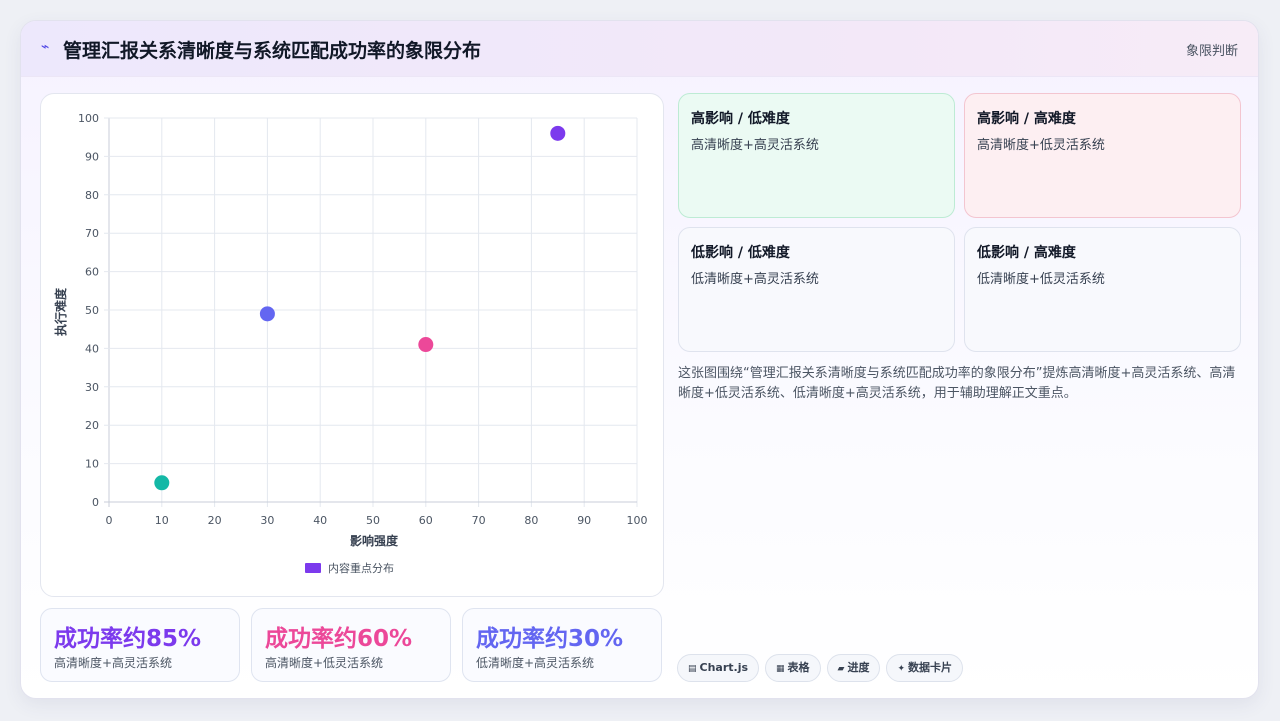  I want to click on y-tick-label: 60, so click(92, 272).